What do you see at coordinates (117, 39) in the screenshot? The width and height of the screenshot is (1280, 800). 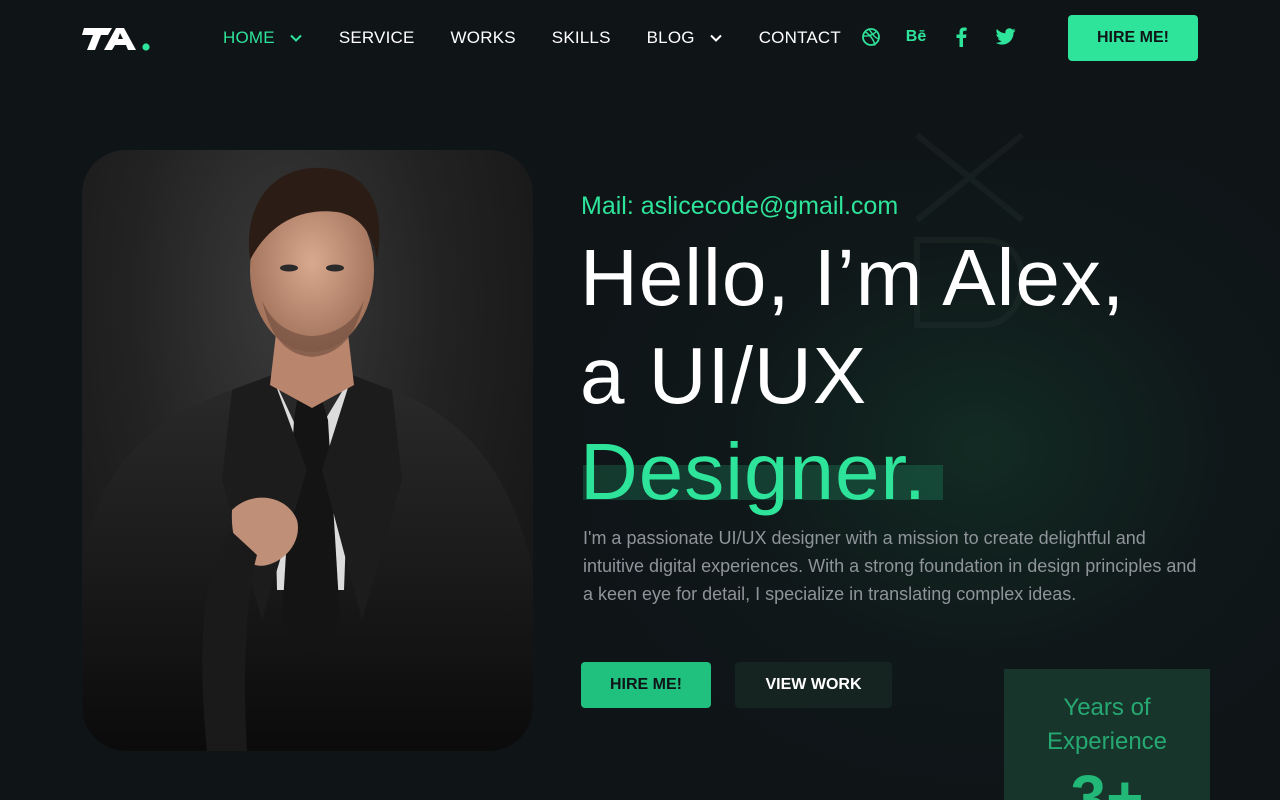 I see `brand-logo` at bounding box center [117, 39].